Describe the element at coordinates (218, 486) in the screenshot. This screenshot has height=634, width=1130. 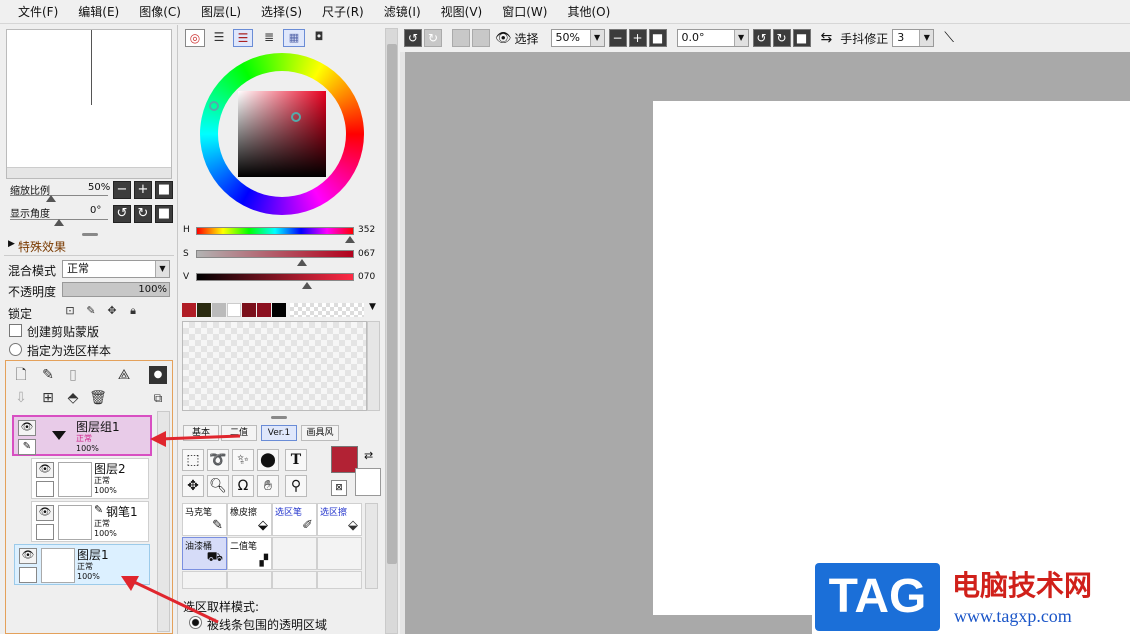
I see `zoom-tool: 🔍︎` at that location.